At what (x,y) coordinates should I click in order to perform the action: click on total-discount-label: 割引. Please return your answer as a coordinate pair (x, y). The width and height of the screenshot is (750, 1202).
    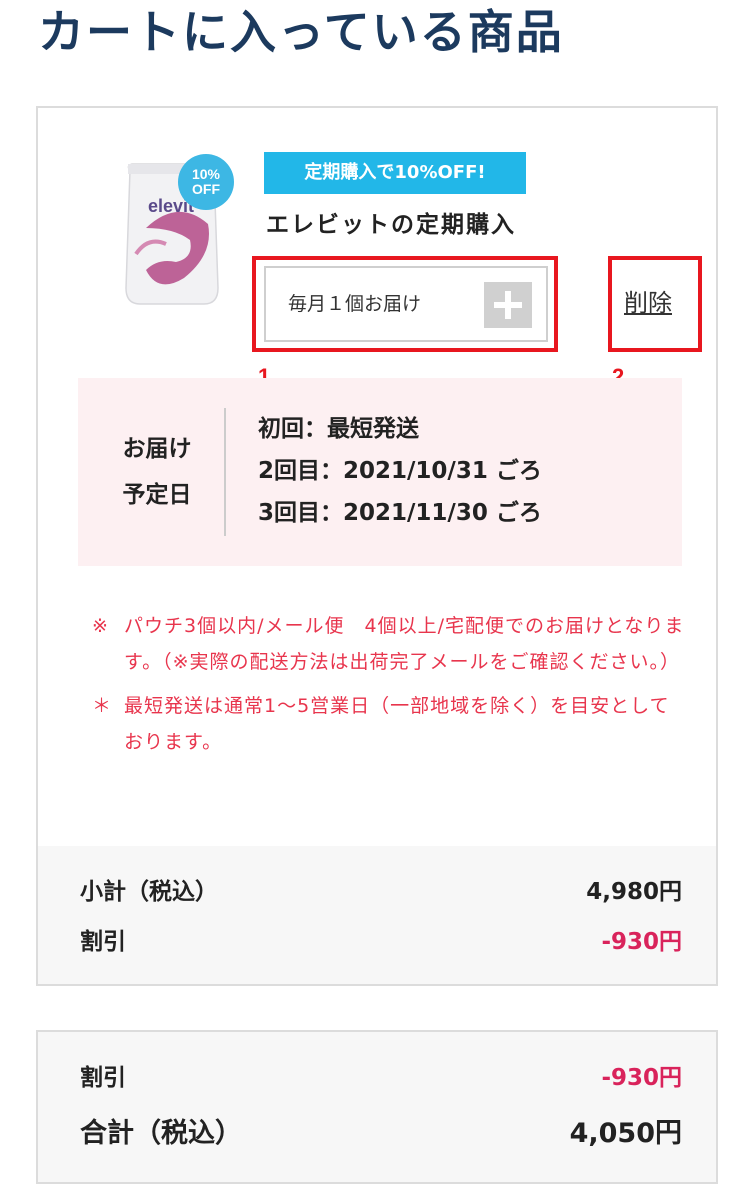
    Looking at the image, I should click on (103, 1078).